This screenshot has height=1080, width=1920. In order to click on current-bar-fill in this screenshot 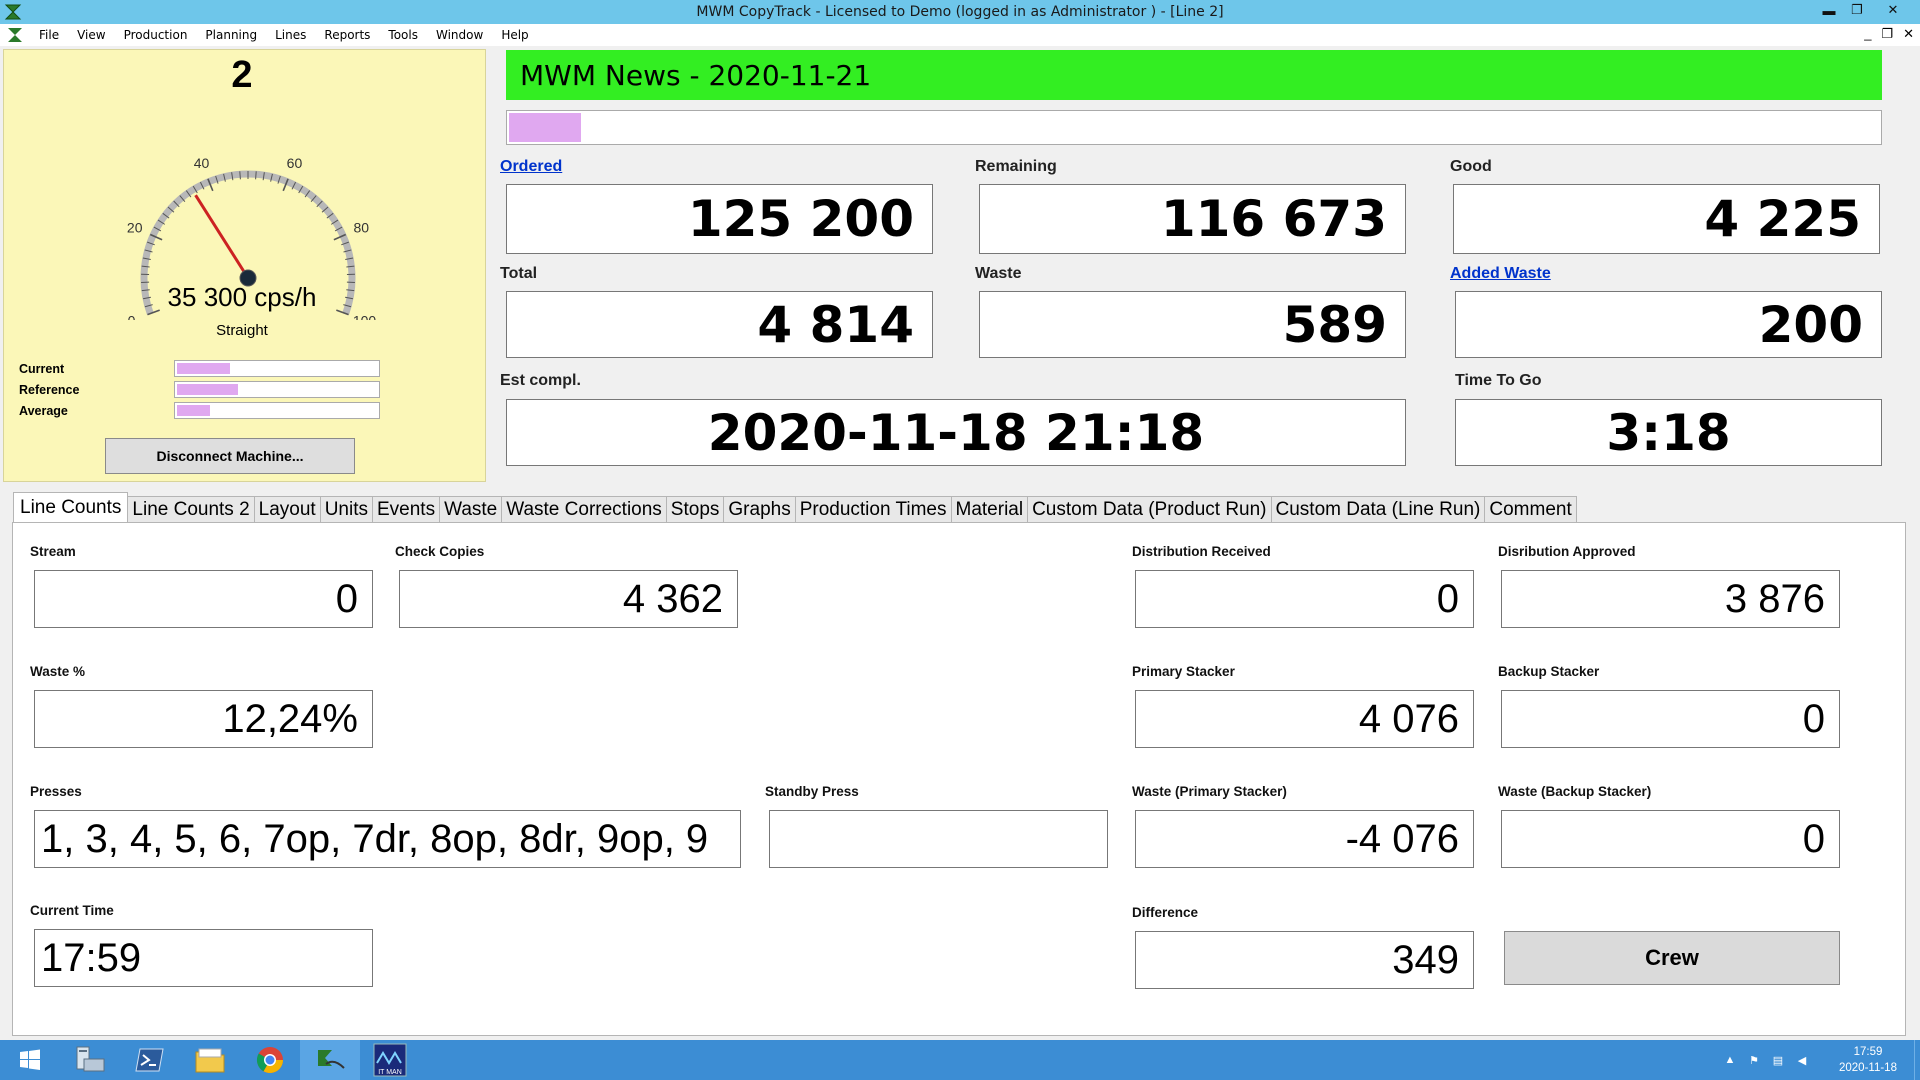, I will do `click(204, 368)`.